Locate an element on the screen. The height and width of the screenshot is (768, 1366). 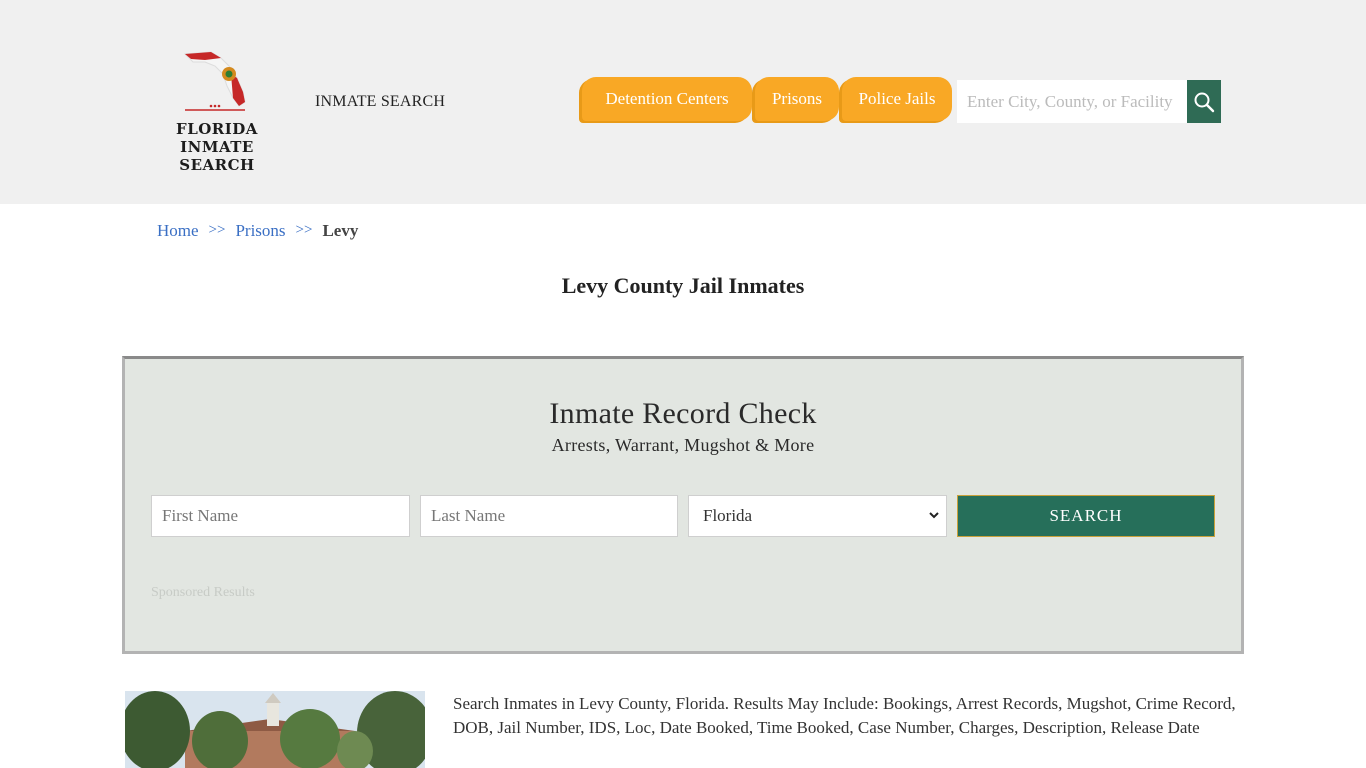
facility-search-button is located at coordinates (1204, 101).